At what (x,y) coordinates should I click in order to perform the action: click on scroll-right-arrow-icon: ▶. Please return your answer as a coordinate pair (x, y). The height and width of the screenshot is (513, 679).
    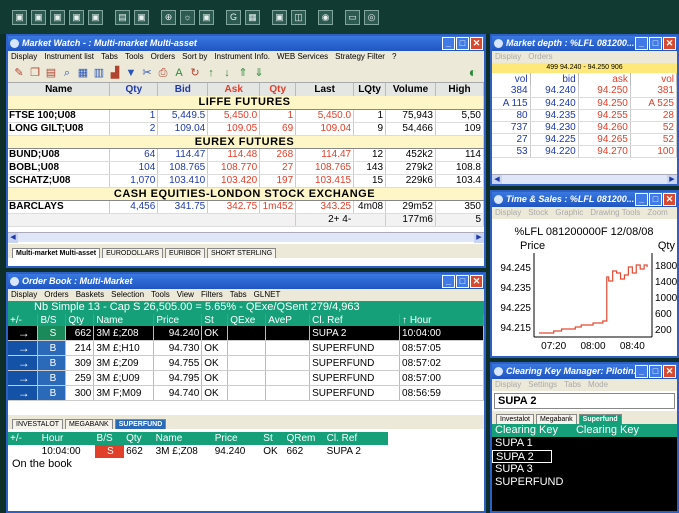
    Looking at the image, I should click on (479, 238).